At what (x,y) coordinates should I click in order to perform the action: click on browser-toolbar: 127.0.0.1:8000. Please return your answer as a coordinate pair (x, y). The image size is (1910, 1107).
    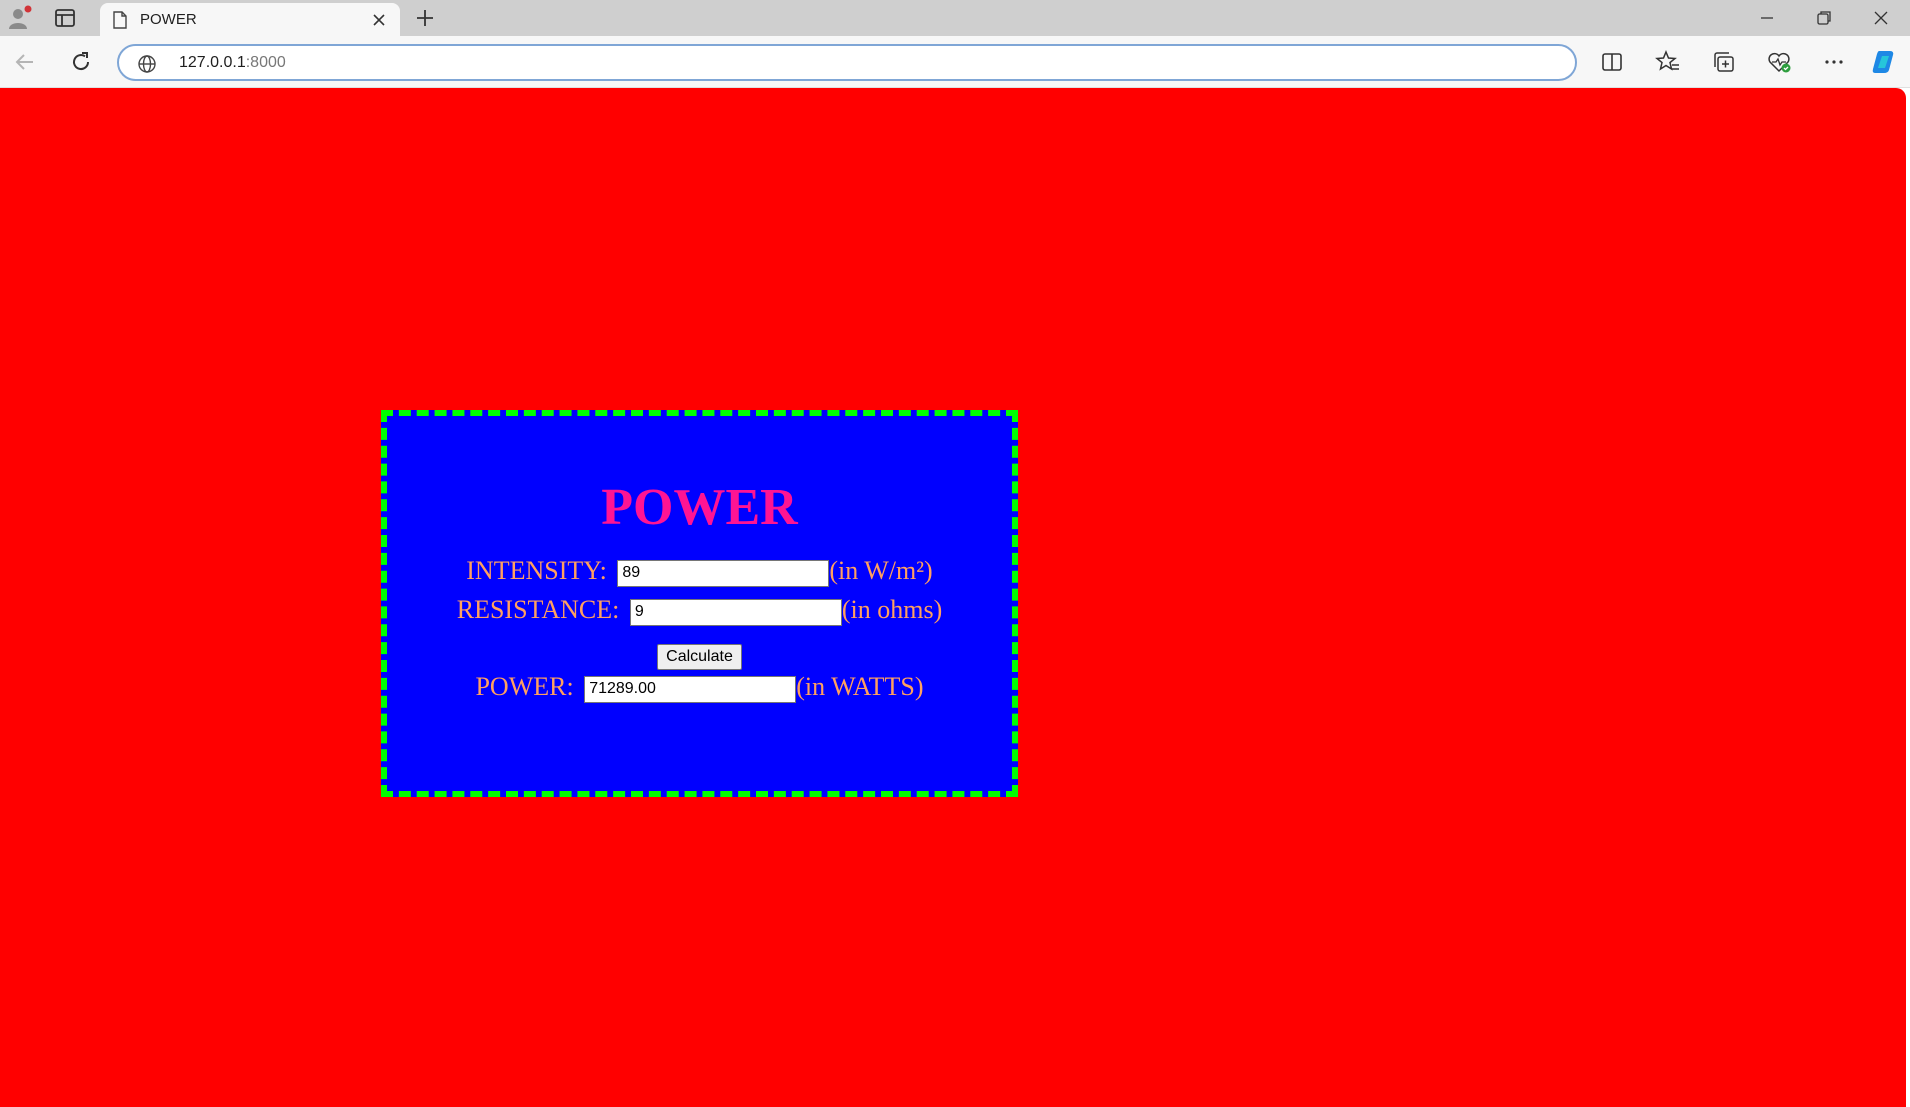
    Looking at the image, I should click on (955, 62).